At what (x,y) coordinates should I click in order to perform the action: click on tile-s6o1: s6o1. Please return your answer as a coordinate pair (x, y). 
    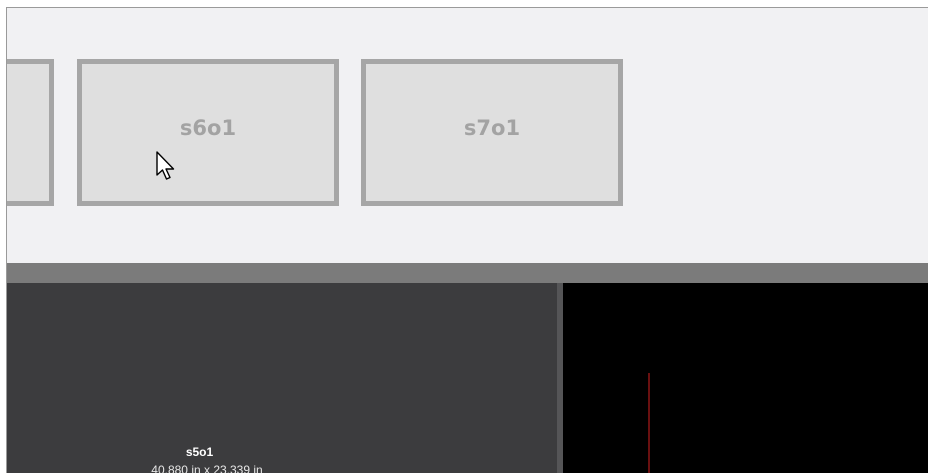
    Looking at the image, I should click on (208, 132).